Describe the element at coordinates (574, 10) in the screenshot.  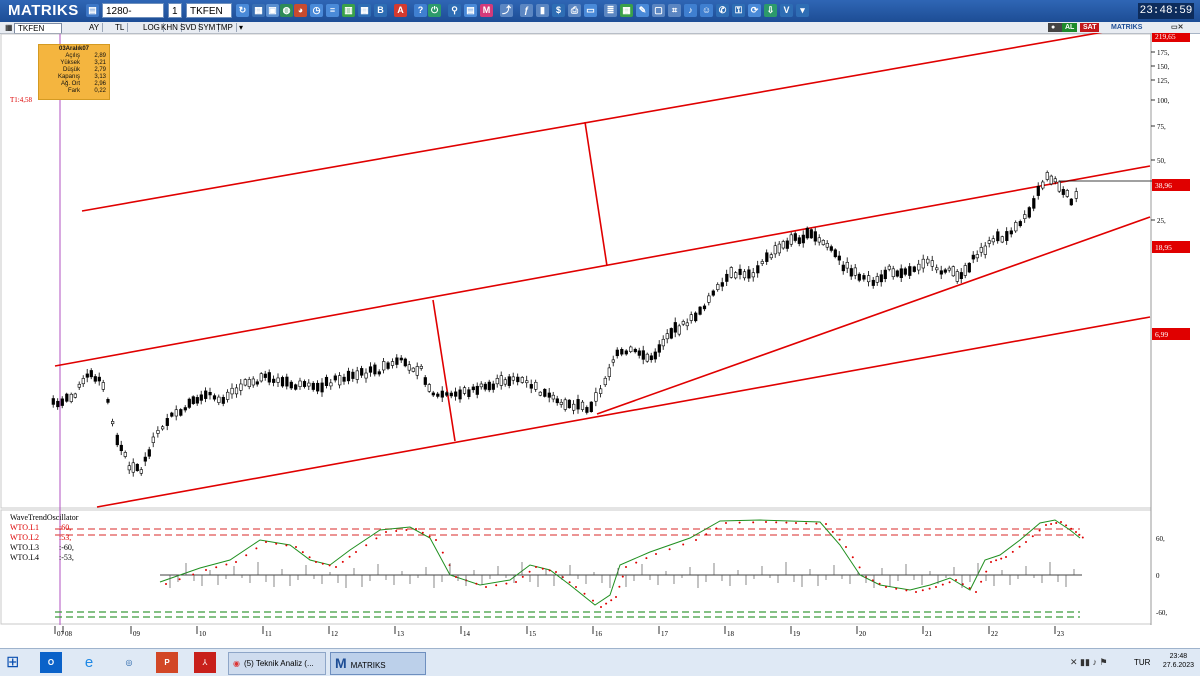
I see `printer-icon: ⎙` at that location.